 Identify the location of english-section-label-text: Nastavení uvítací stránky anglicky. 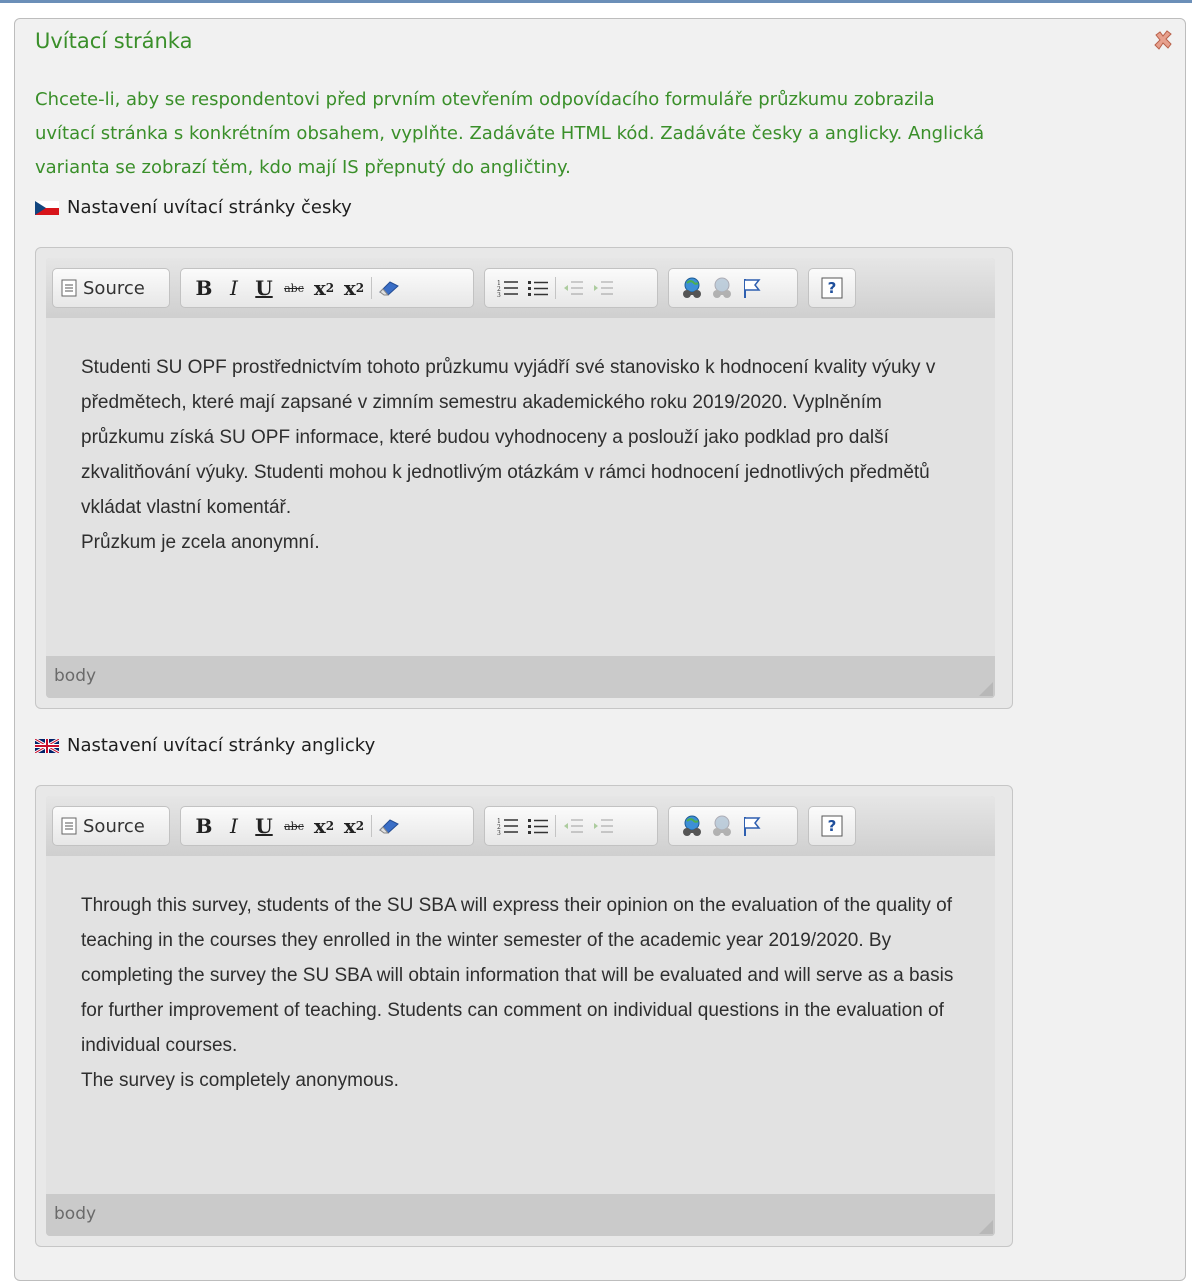
(221, 745).